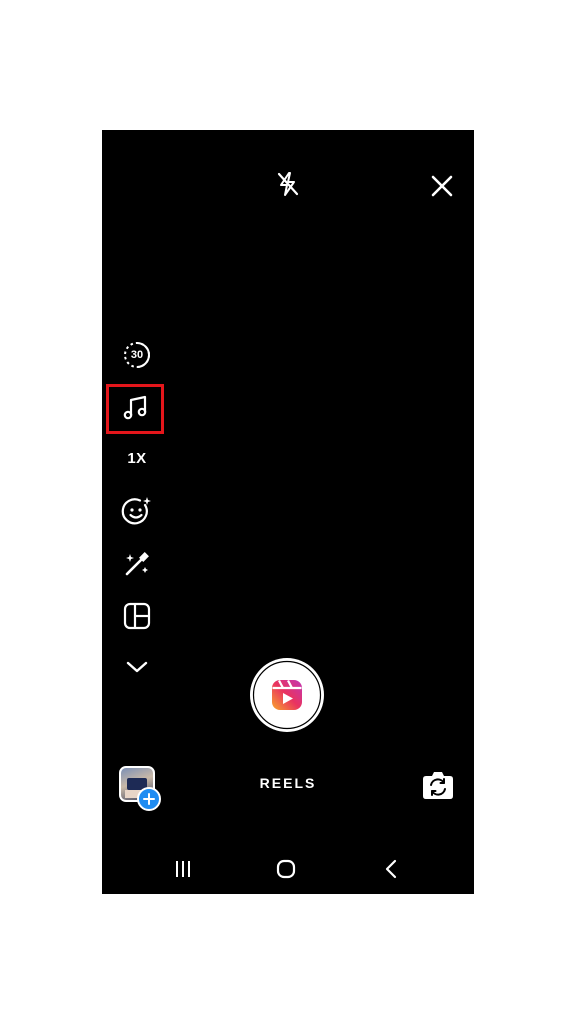  I want to click on mode-label: REELS, so click(288, 783).